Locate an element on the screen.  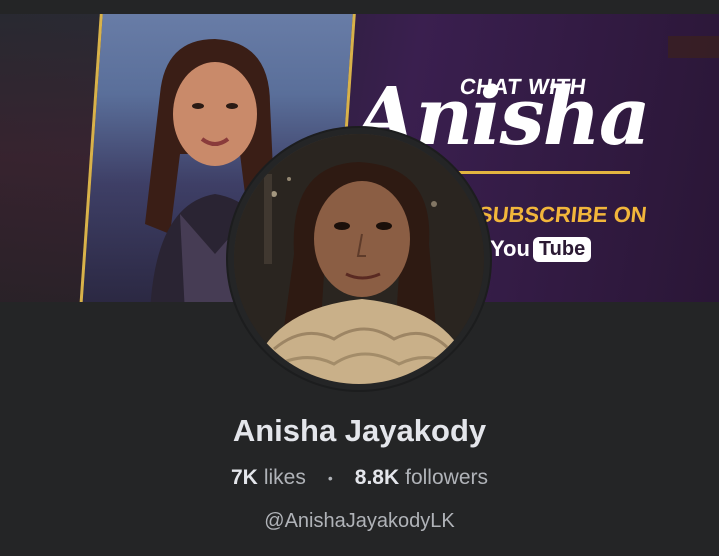
profile-handle: @AnishaJayakodyLK is located at coordinates (359, 521).